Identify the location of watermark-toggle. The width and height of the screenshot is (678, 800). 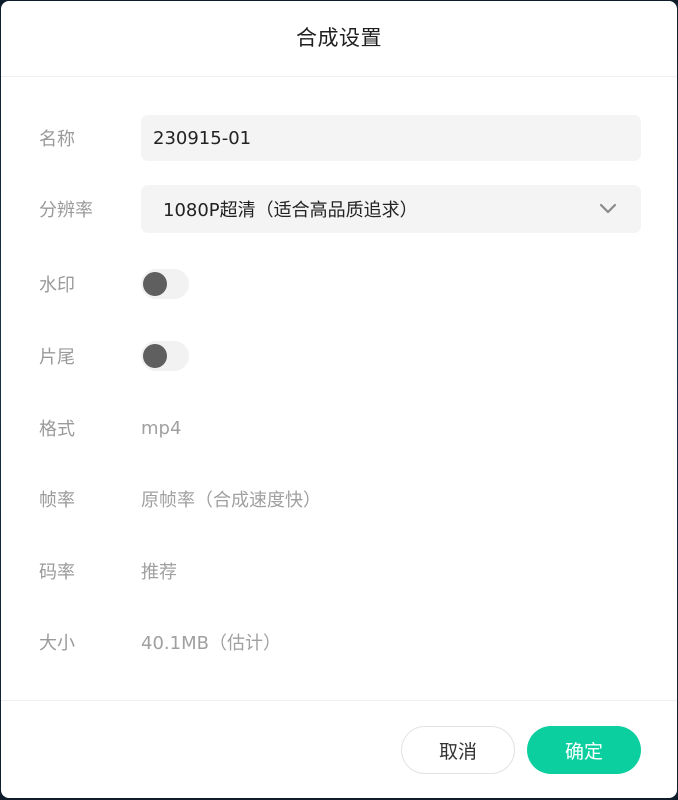
(165, 284).